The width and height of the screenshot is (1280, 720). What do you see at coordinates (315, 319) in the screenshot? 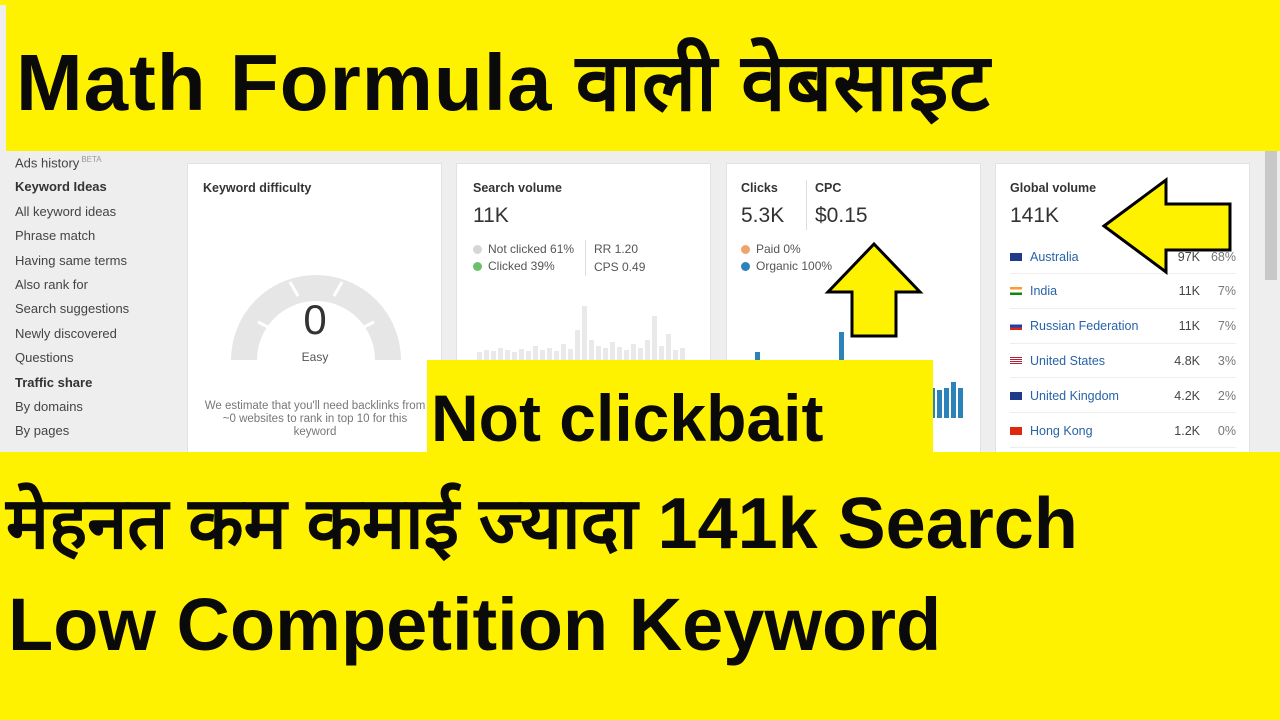
I see `difficulty-score: 0` at bounding box center [315, 319].